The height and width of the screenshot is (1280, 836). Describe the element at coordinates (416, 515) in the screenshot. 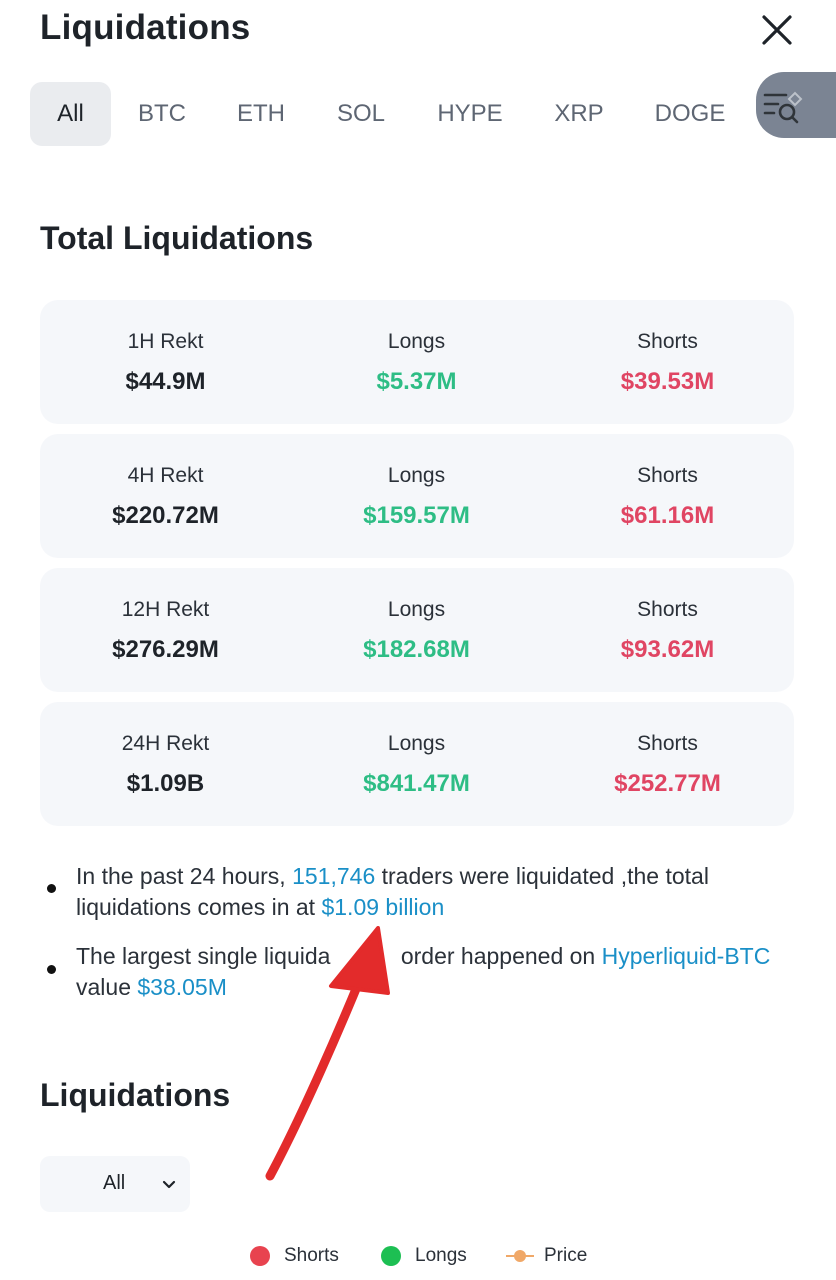

I see `longs-value: $159.57M` at that location.